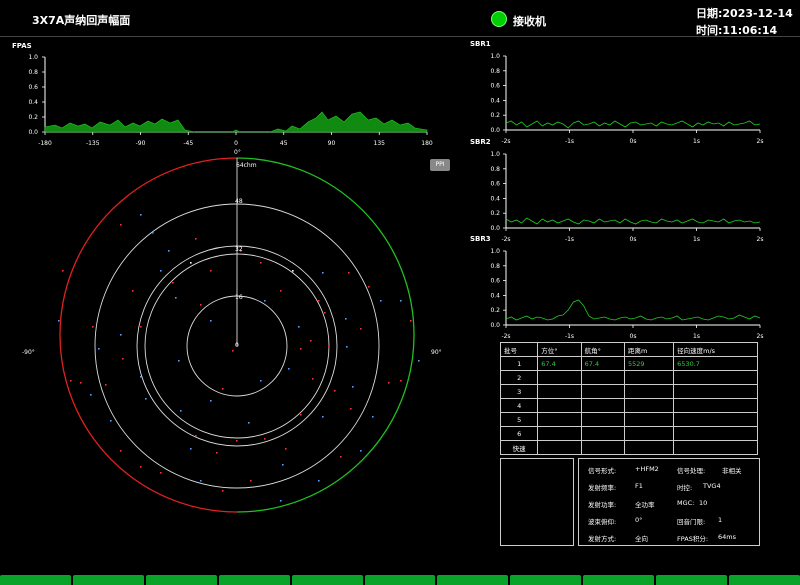  Describe the element at coordinates (332, 143) in the screenshot. I see `fpas-xtick: 90` at that location.